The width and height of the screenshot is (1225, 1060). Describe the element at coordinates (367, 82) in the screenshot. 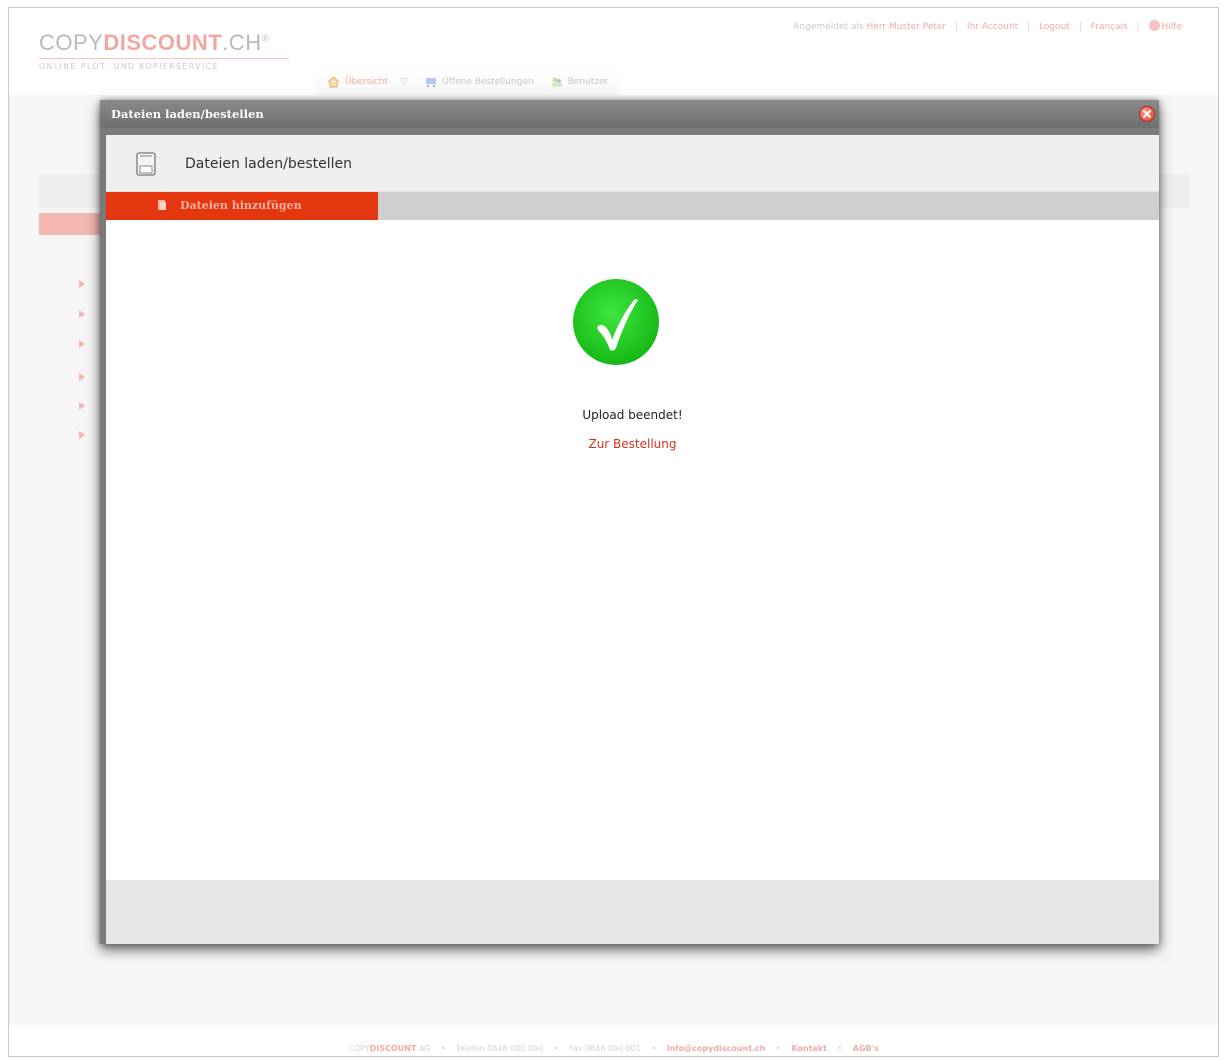

I see `nav-item-overview: Übersicht ▽` at that location.